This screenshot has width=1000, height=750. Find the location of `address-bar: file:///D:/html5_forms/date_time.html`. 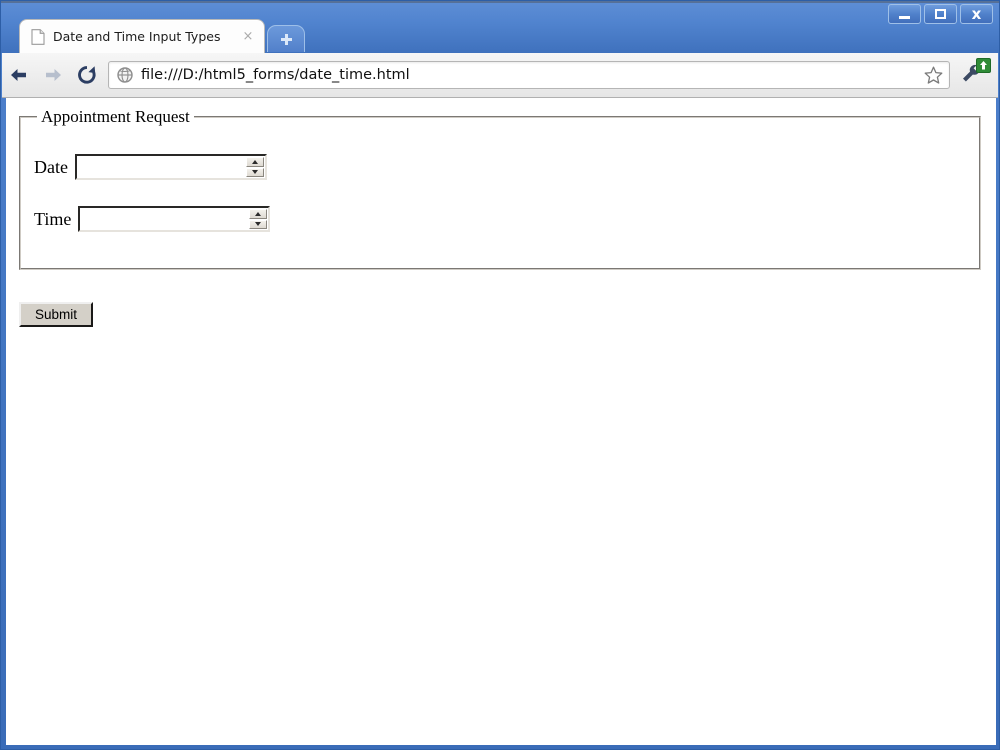

address-bar: file:///D:/html5_forms/date_time.html is located at coordinates (529, 75).